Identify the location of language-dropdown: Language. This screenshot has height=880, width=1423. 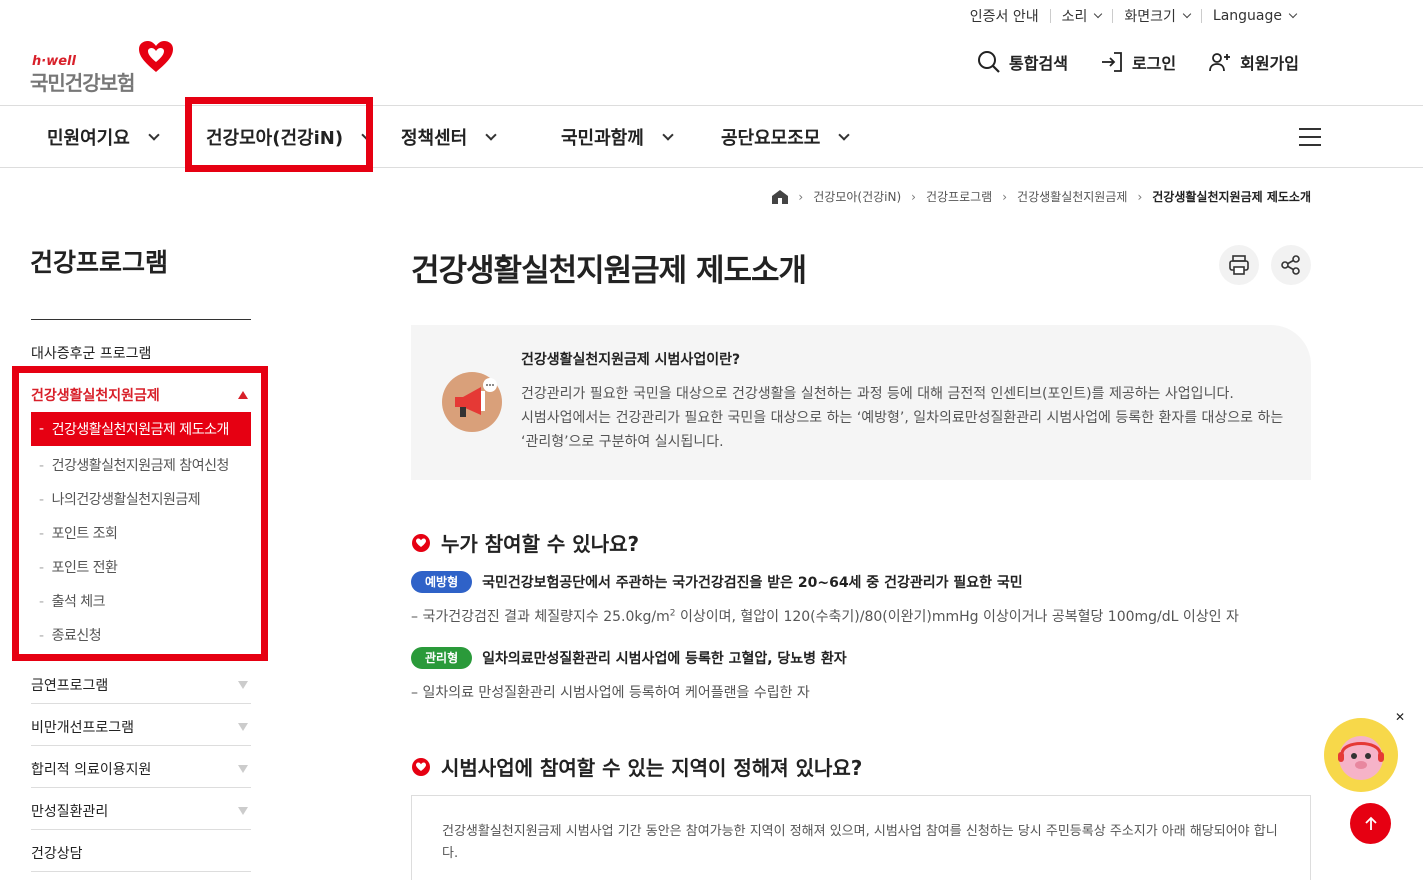
(1254, 16).